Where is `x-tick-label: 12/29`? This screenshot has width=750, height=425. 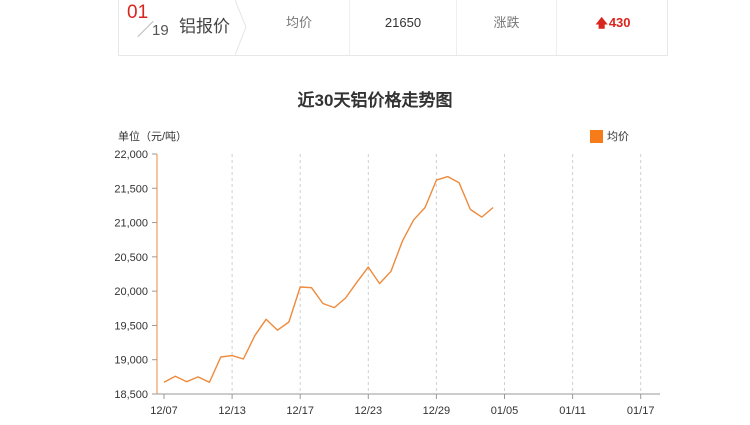 x-tick-label: 12/29 is located at coordinates (437, 411).